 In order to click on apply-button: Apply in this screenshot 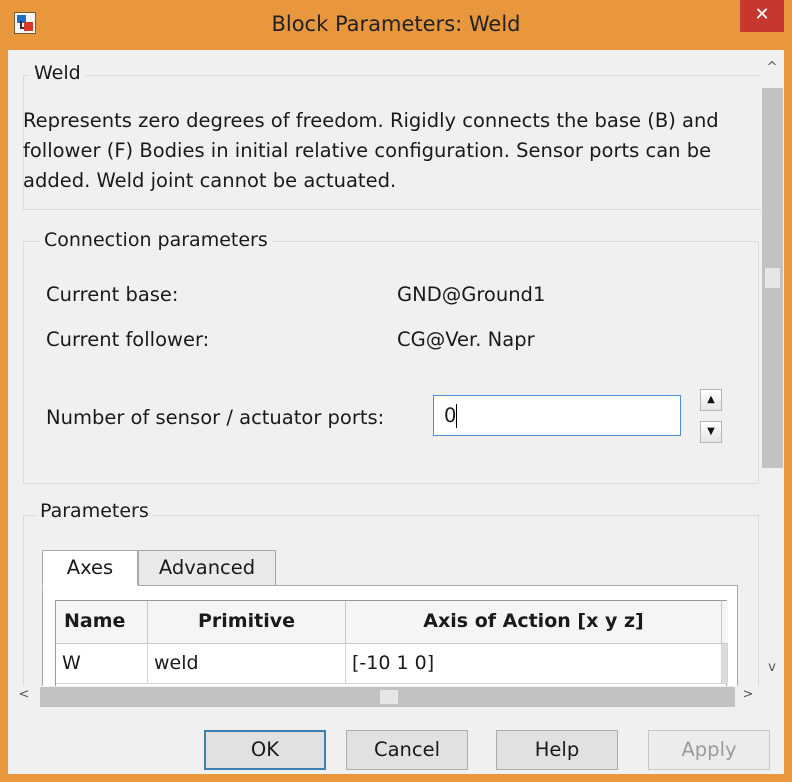, I will do `click(709, 750)`.